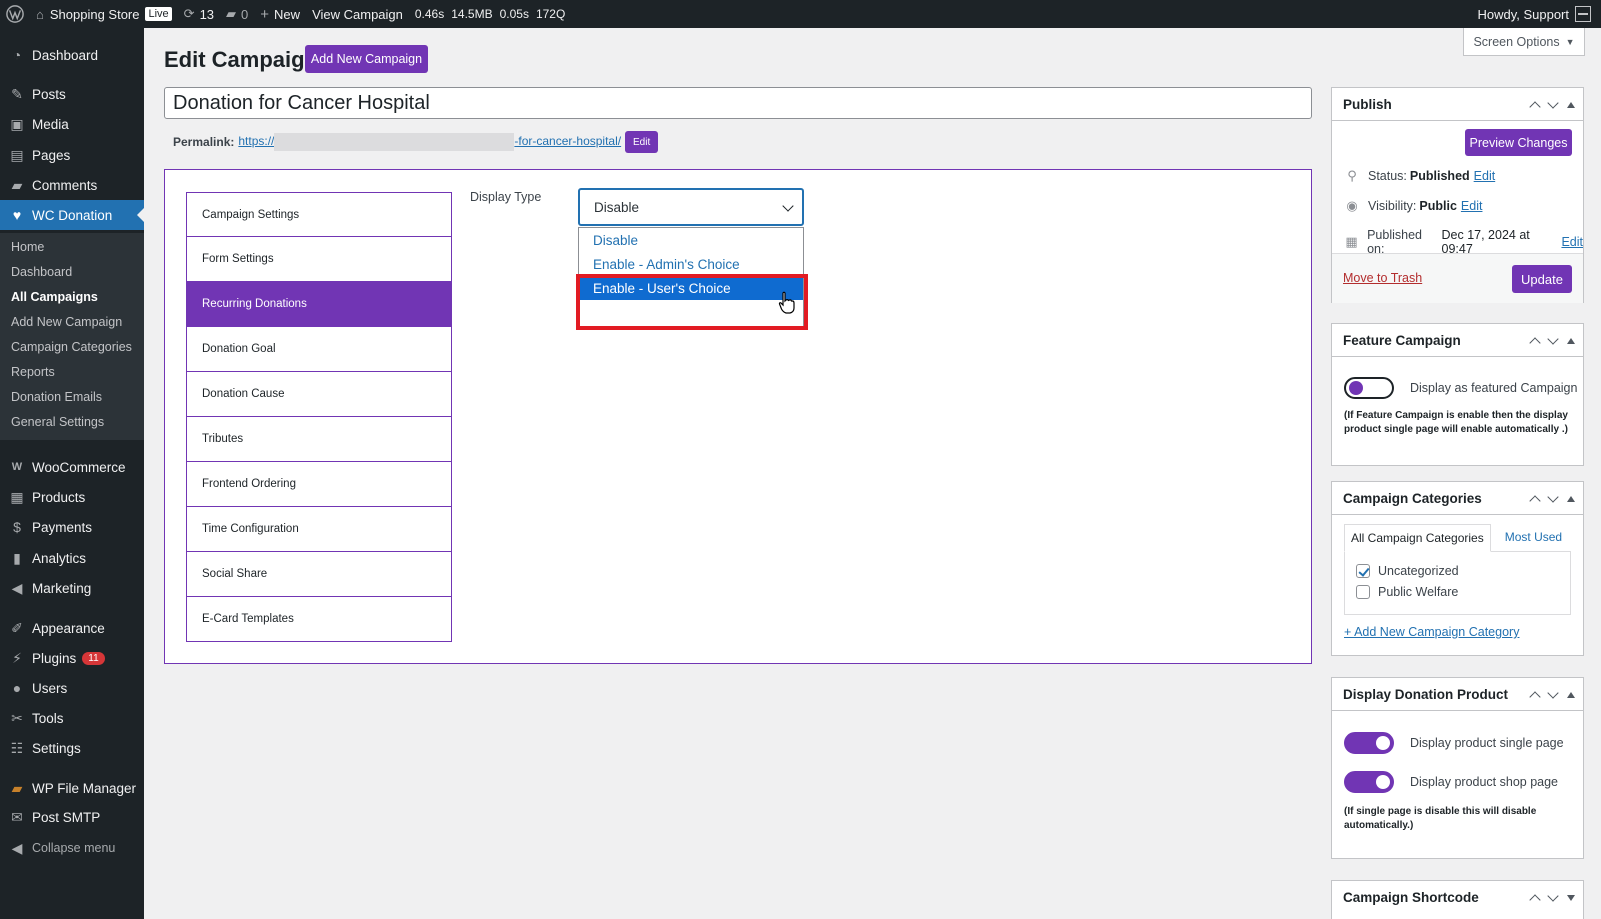 This screenshot has height=919, width=1601. I want to click on submenu-reports: Reports, so click(33, 372).